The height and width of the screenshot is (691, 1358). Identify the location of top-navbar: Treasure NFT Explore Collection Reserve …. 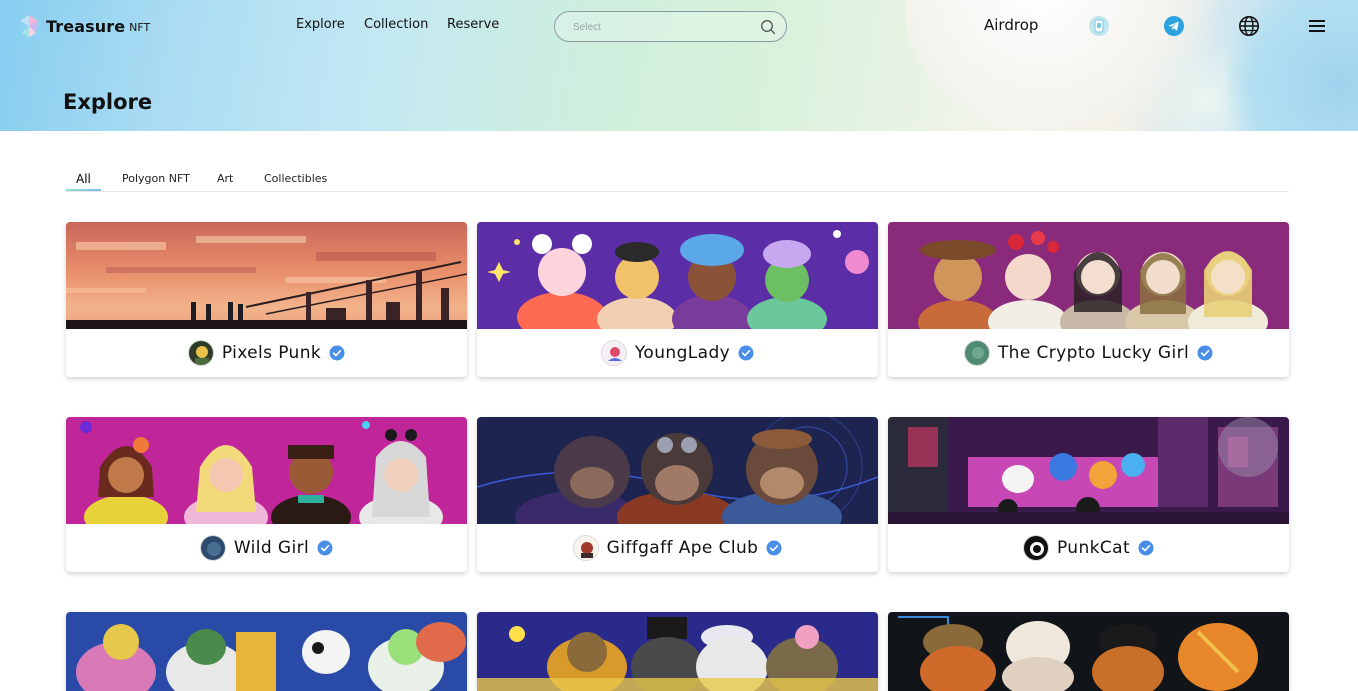
(679, 26).